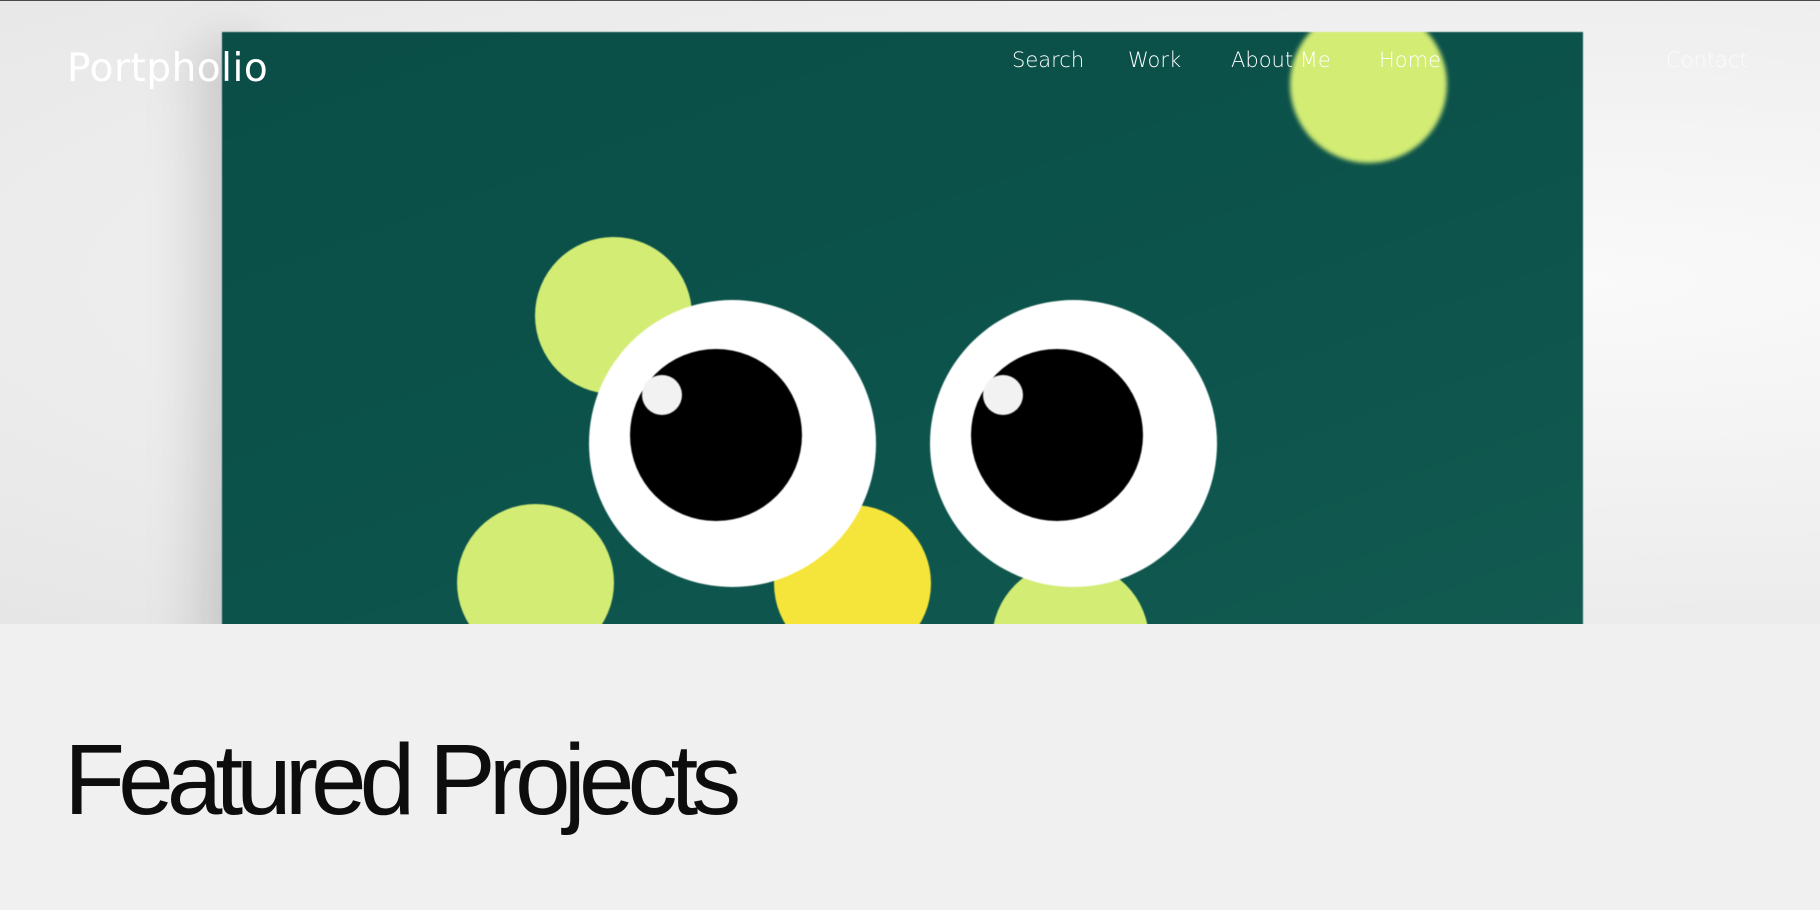 Image resolution: width=1820 pixels, height=910 pixels. Describe the element at coordinates (1048, 60) in the screenshot. I see `nav-search: Search` at that location.